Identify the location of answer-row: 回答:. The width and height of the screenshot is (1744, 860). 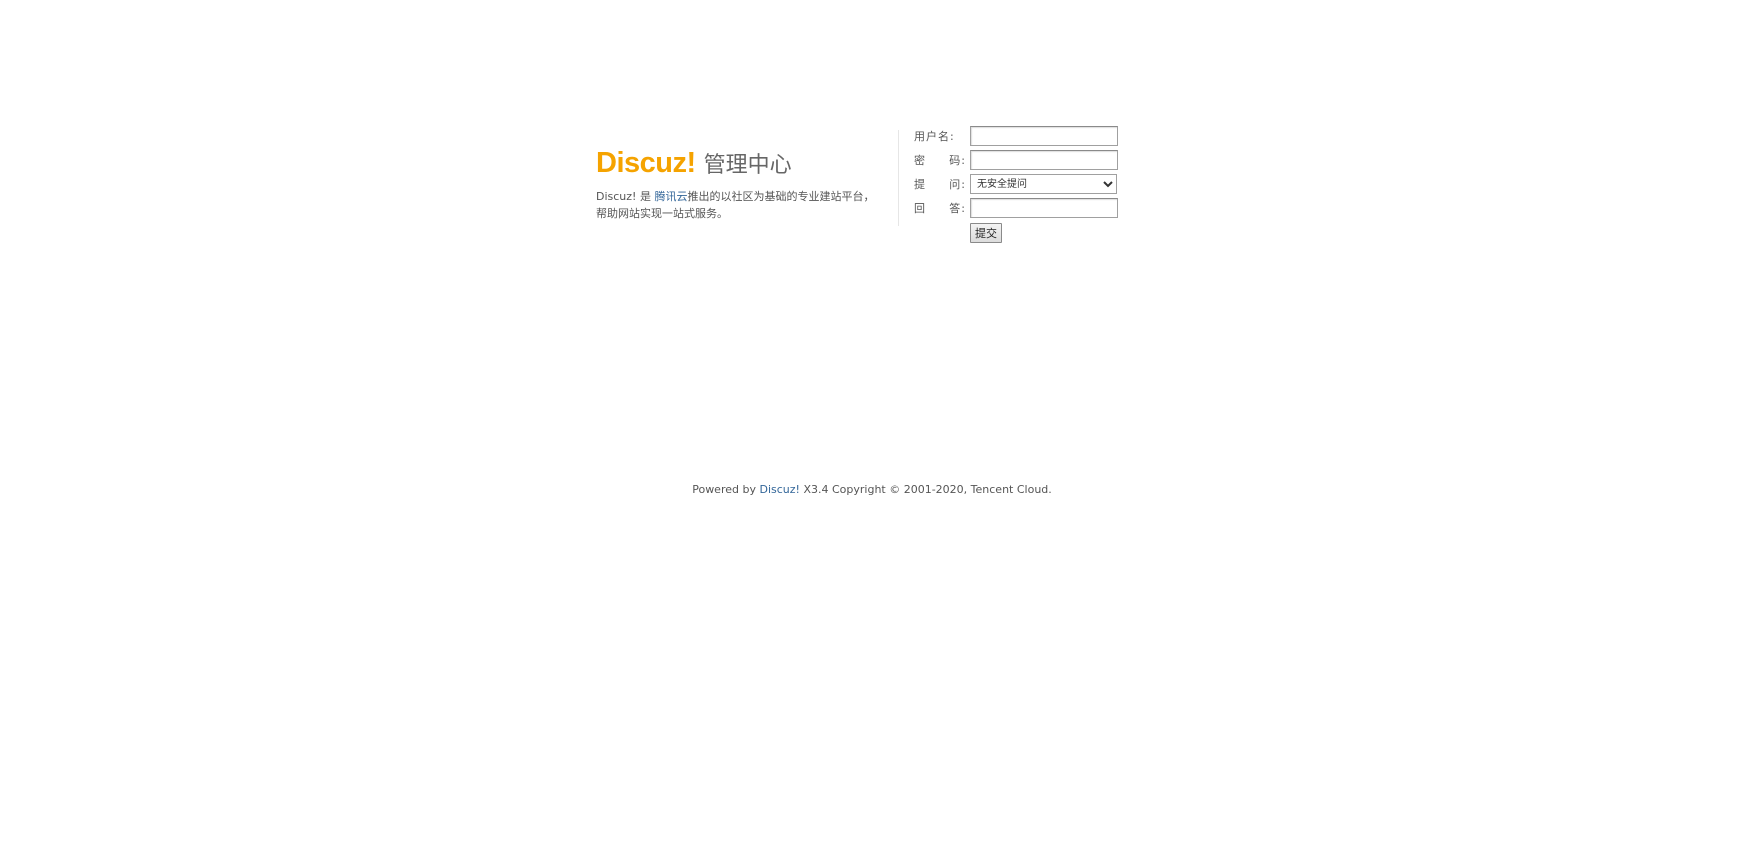
(1016, 208).